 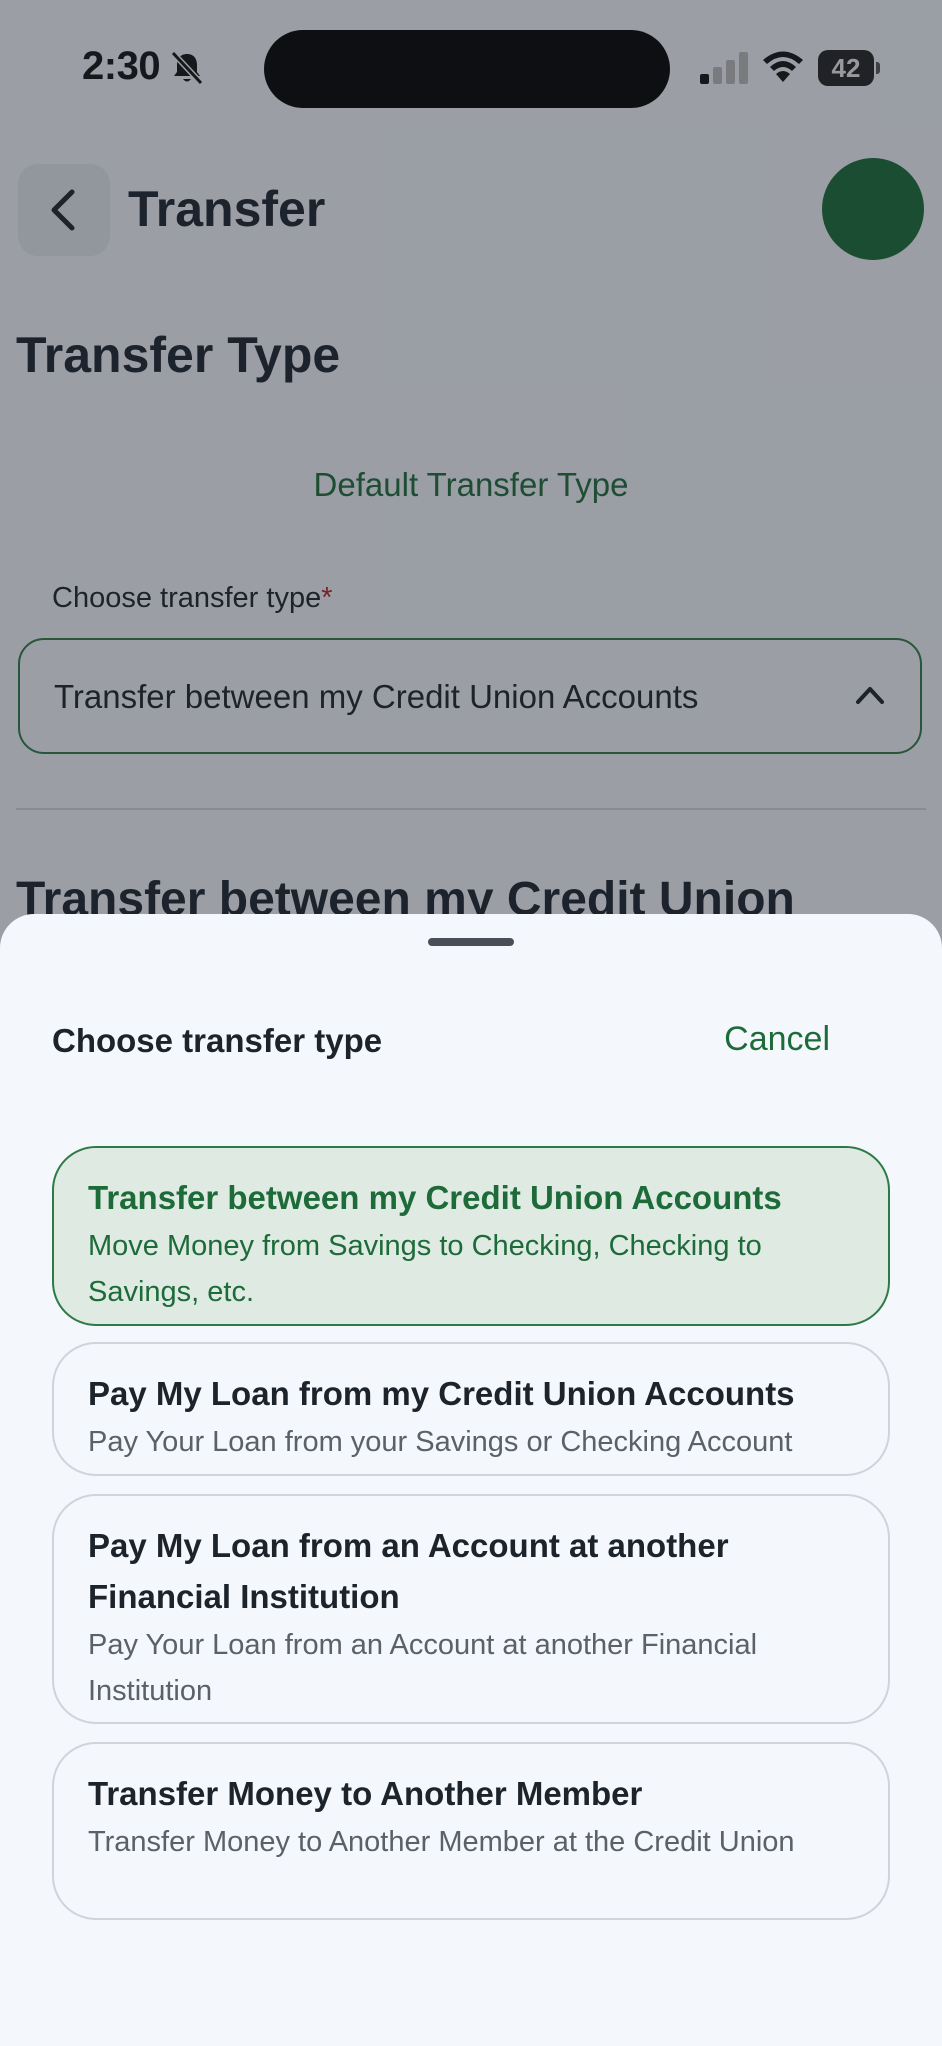 What do you see at coordinates (217, 1040) in the screenshot?
I see `sheet-title: Choose transfer type` at bounding box center [217, 1040].